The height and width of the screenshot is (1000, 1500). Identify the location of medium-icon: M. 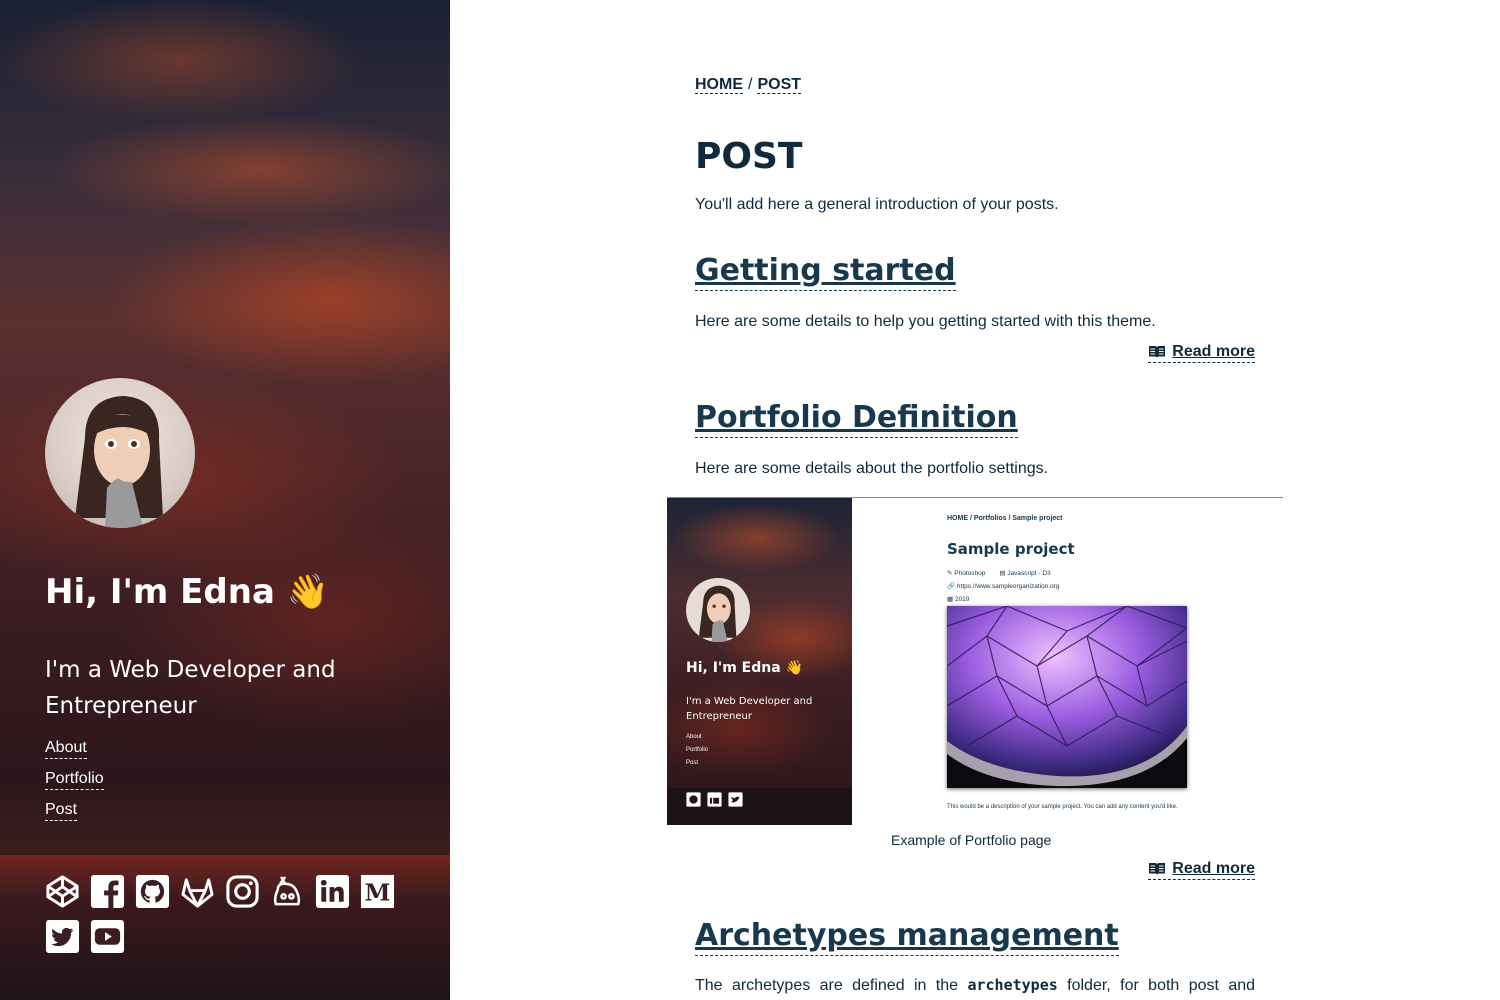
(377, 891).